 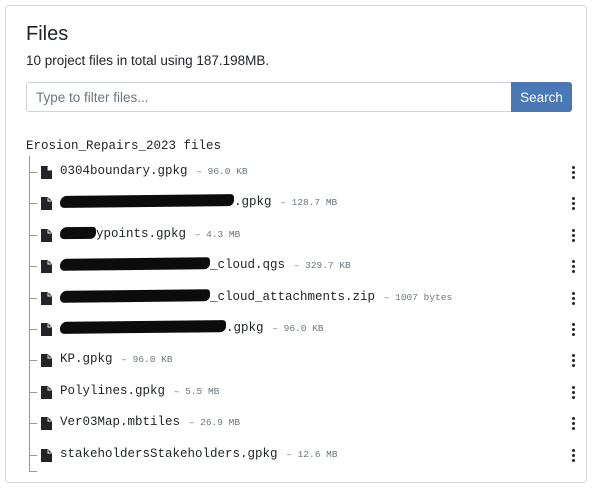 What do you see at coordinates (141, 233) in the screenshot?
I see `file-name: ypoints.gpkg` at bounding box center [141, 233].